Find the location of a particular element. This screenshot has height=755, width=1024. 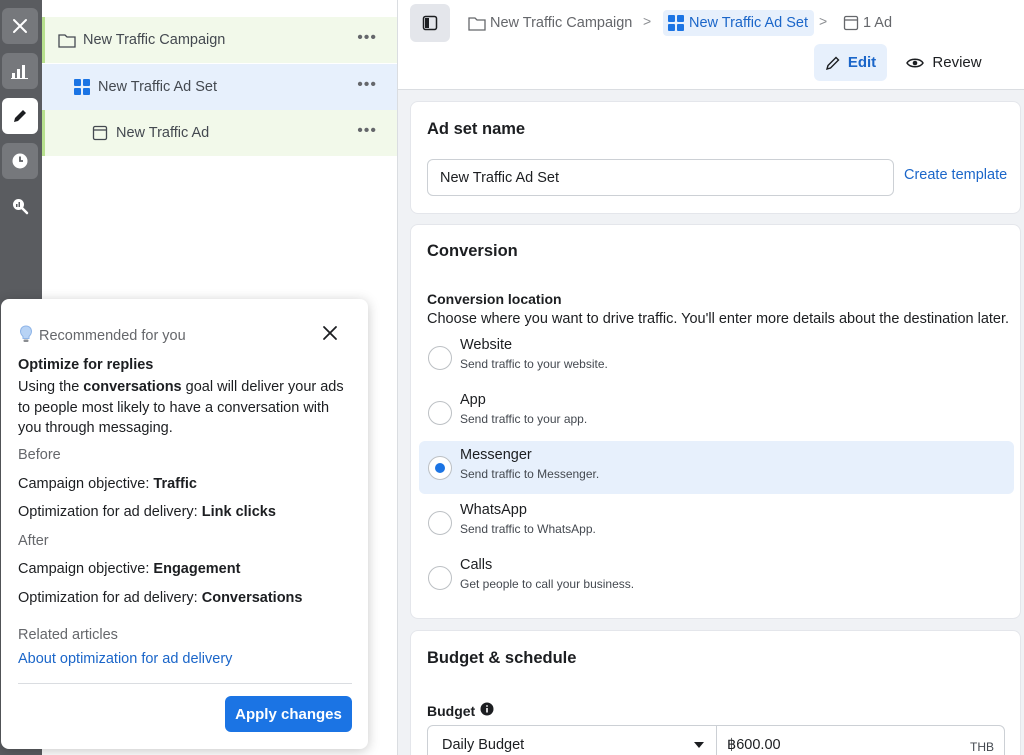

review-button: Review is located at coordinates (944, 62).